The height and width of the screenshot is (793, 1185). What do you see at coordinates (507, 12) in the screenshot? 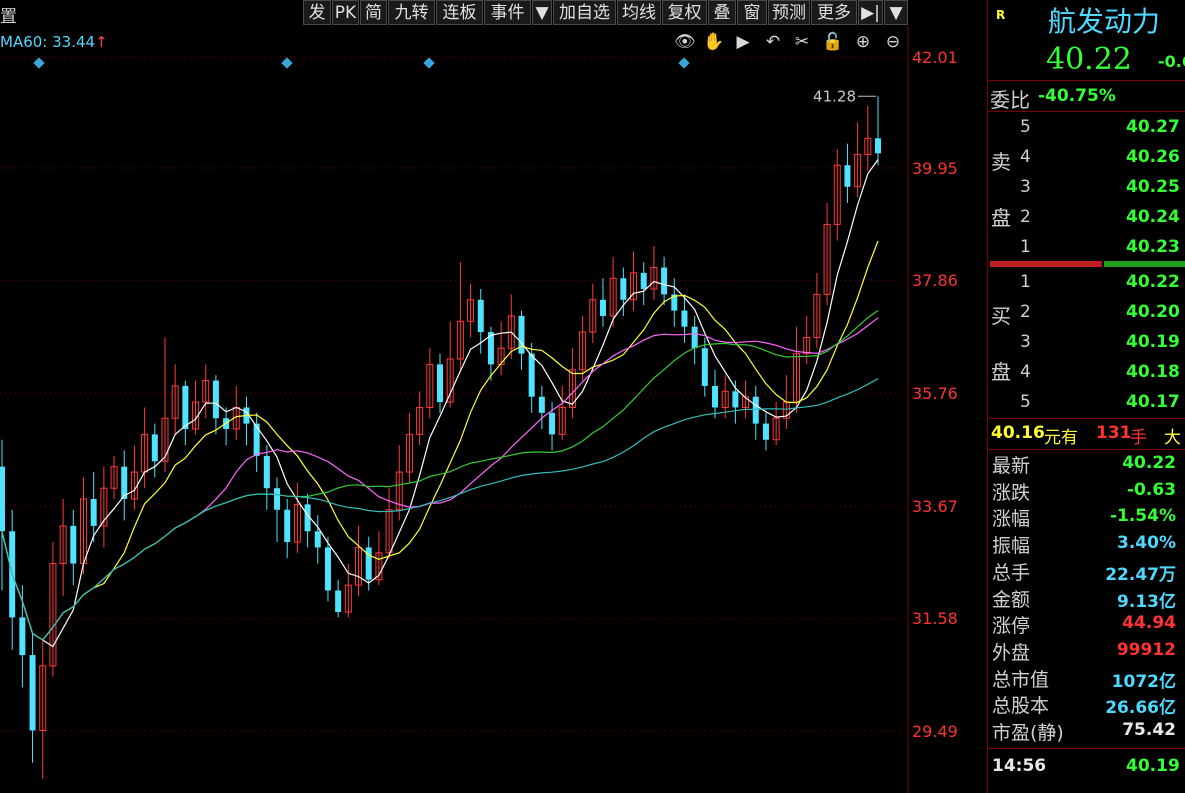
I see `toolbar-button-5: 事件` at bounding box center [507, 12].